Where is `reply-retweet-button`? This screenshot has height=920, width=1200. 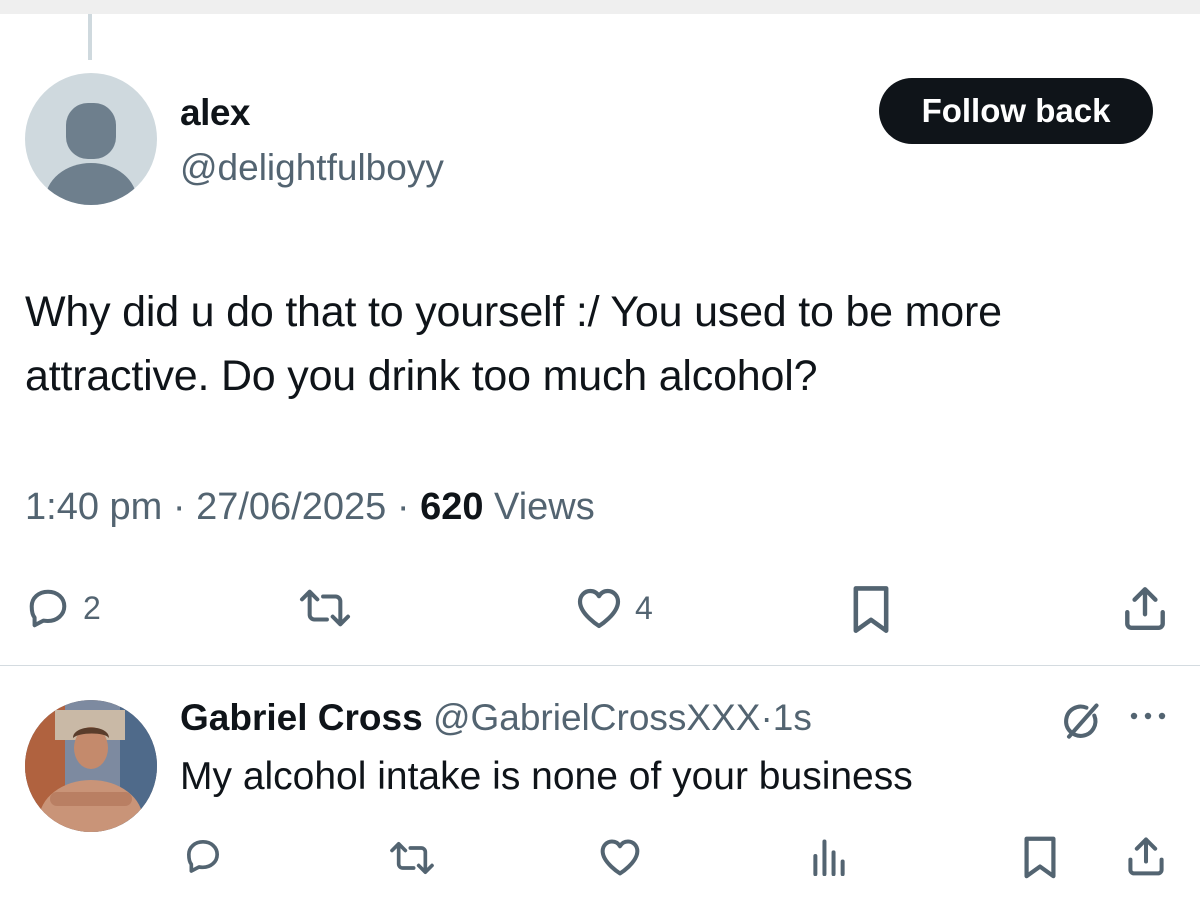 reply-retweet-button is located at coordinates (412, 858).